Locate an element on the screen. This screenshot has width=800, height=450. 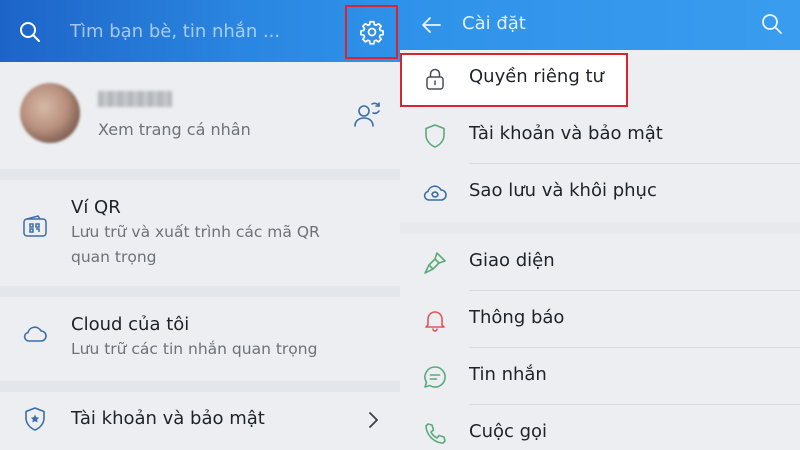
settings-item-calls: Cuộc gọi is located at coordinates (600, 427).